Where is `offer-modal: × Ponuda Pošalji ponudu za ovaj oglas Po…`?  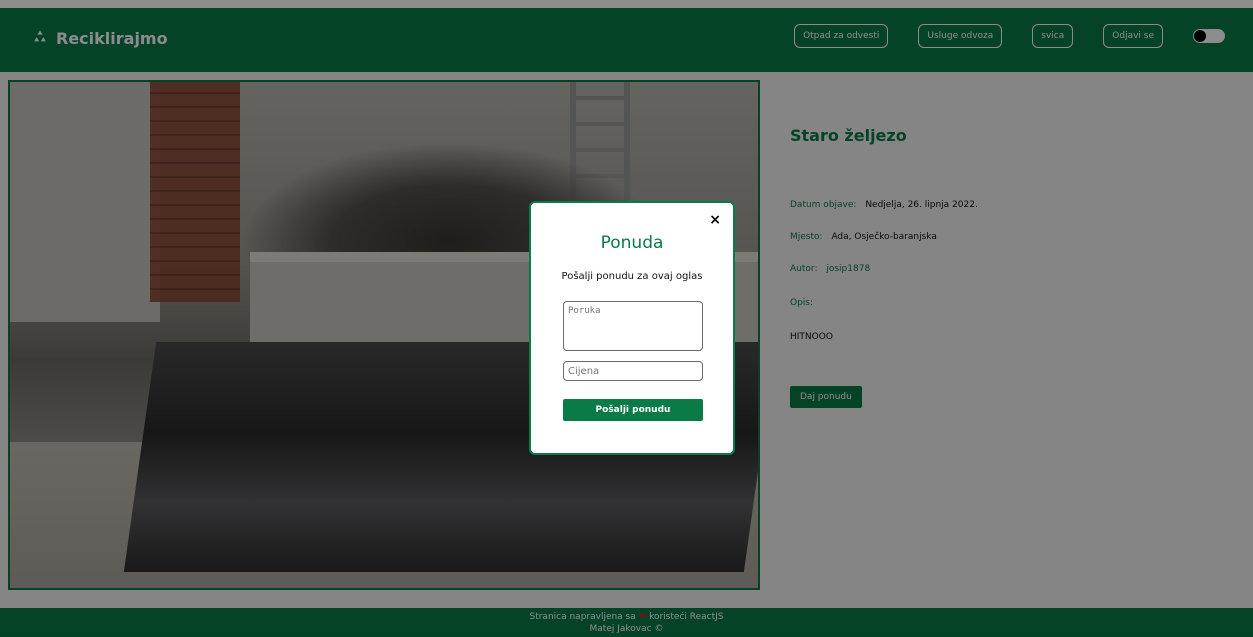
offer-modal: × Ponuda Pošalji ponudu za ovaj oglas Po… is located at coordinates (632, 328).